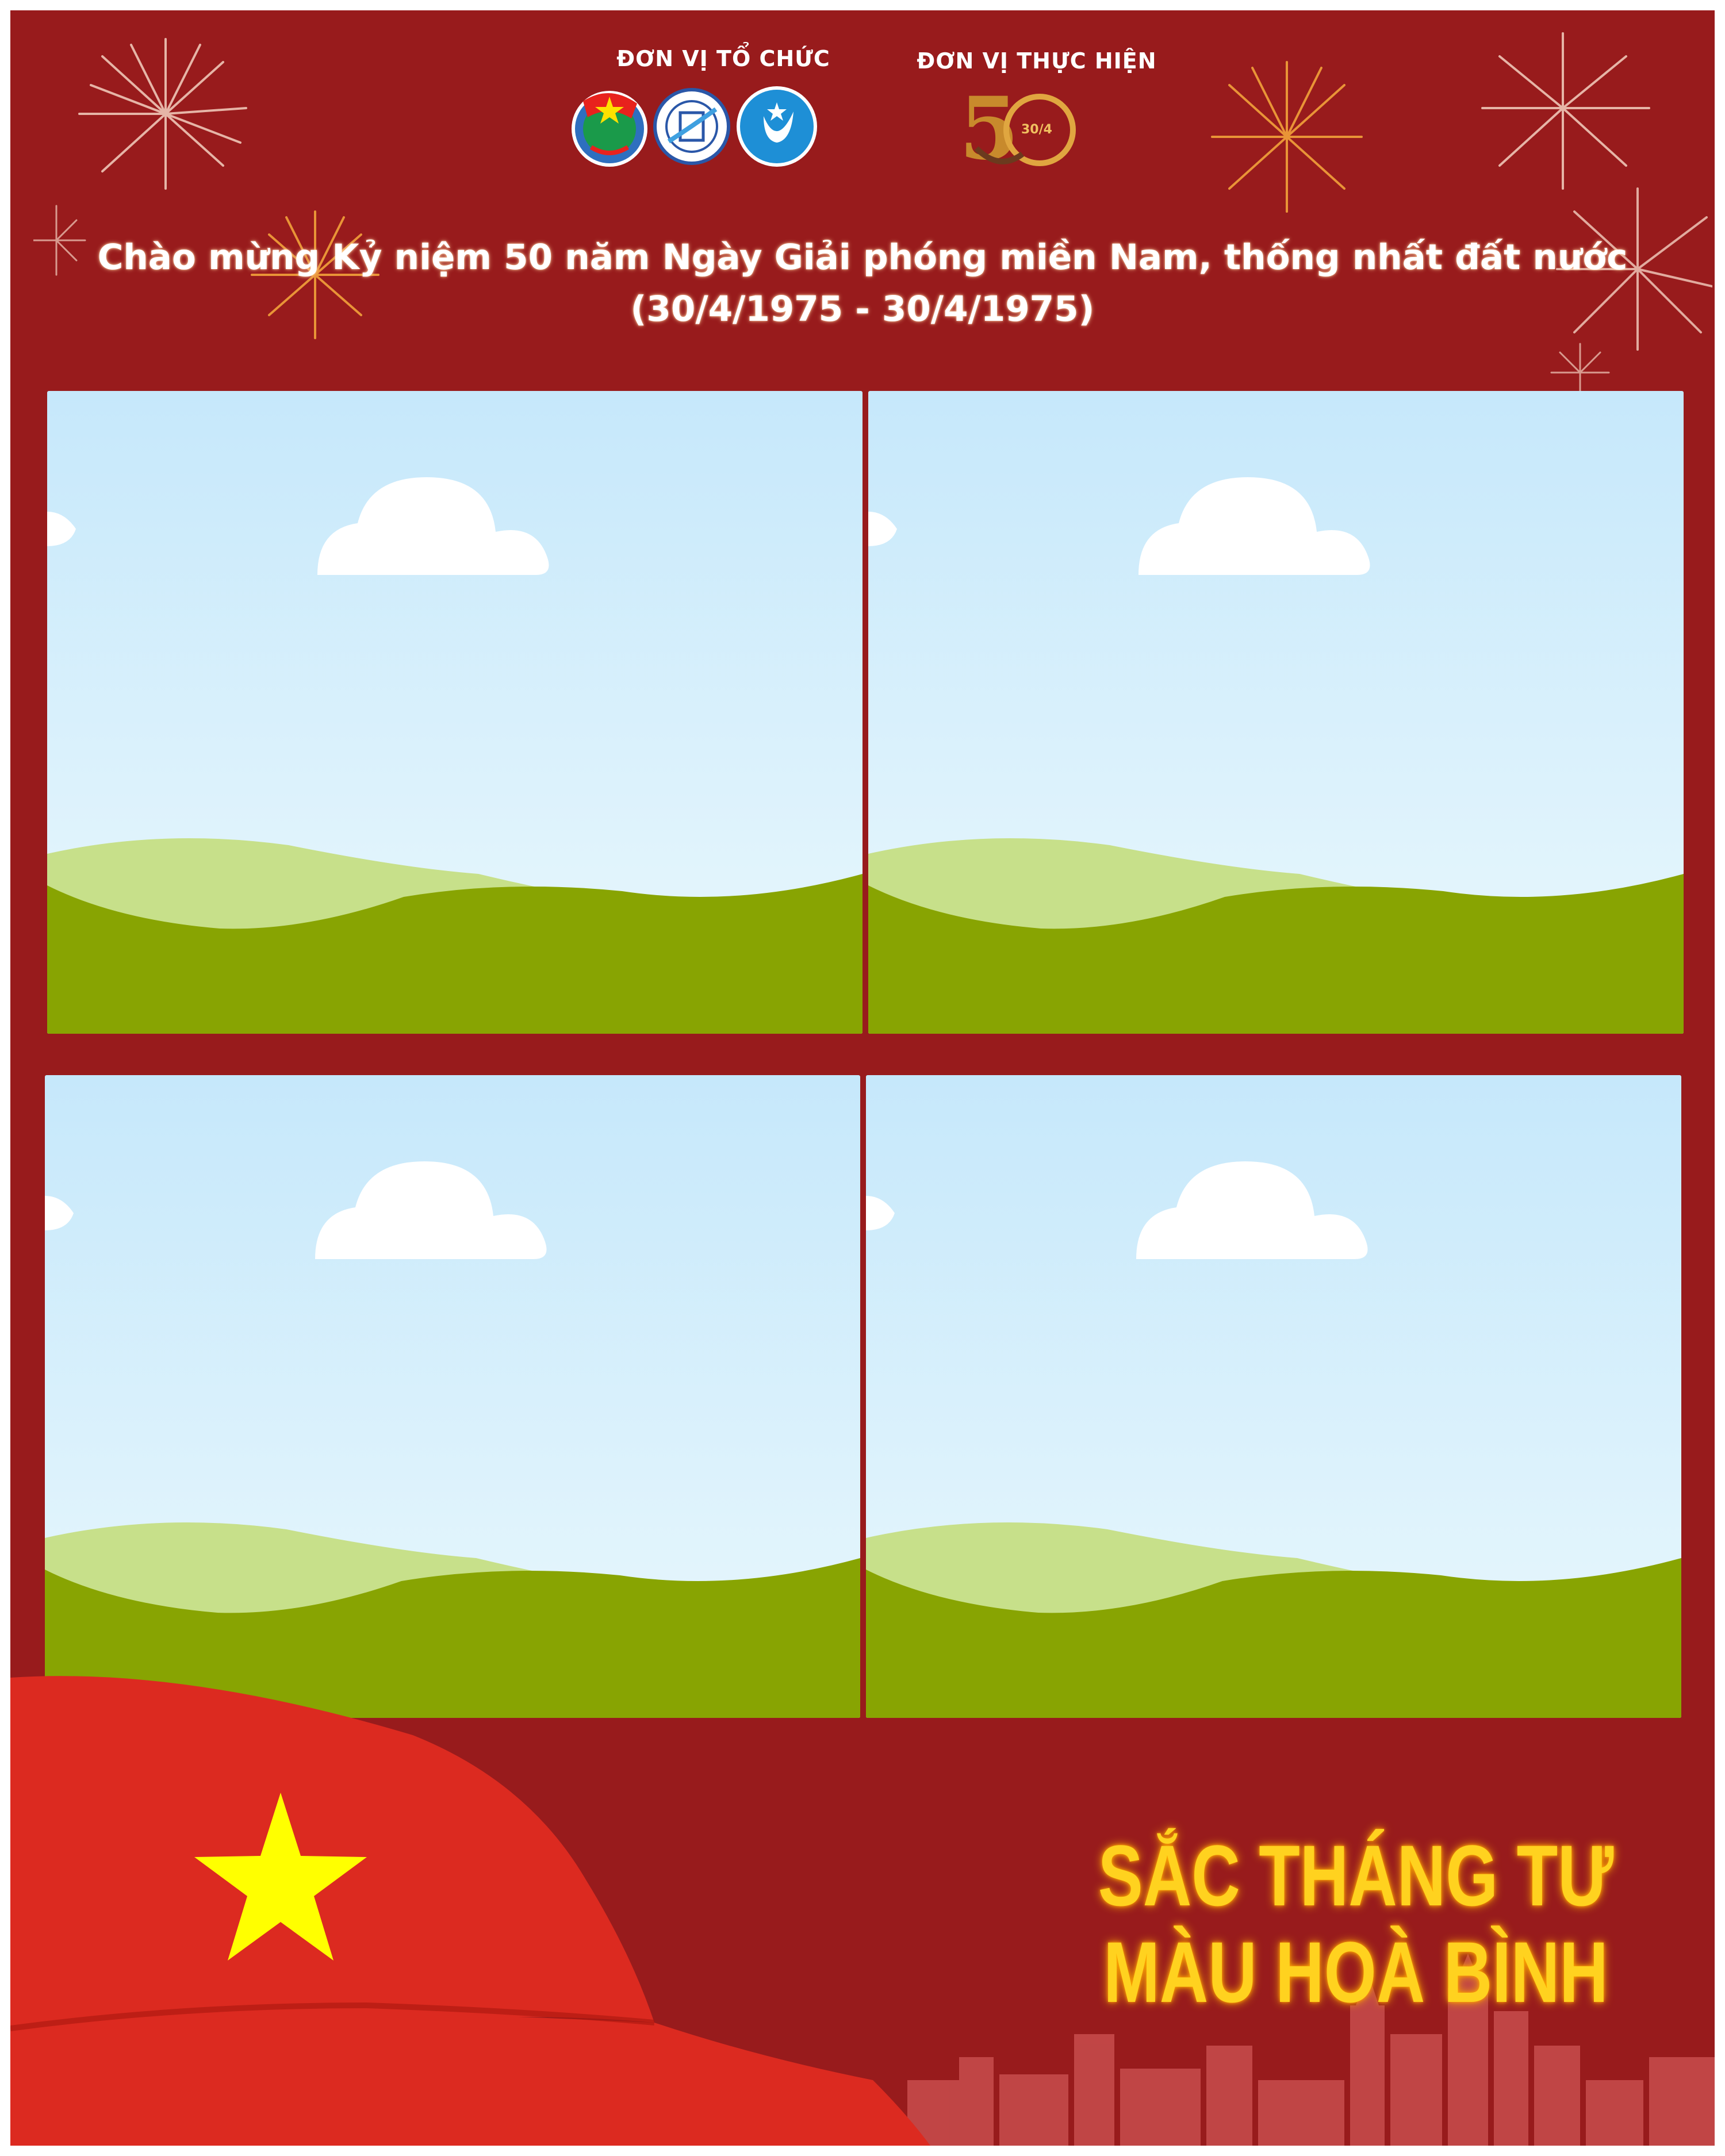  I want to click on slogan-line-1: SẮC THÁNG TƯ, so click(1356, 1875).